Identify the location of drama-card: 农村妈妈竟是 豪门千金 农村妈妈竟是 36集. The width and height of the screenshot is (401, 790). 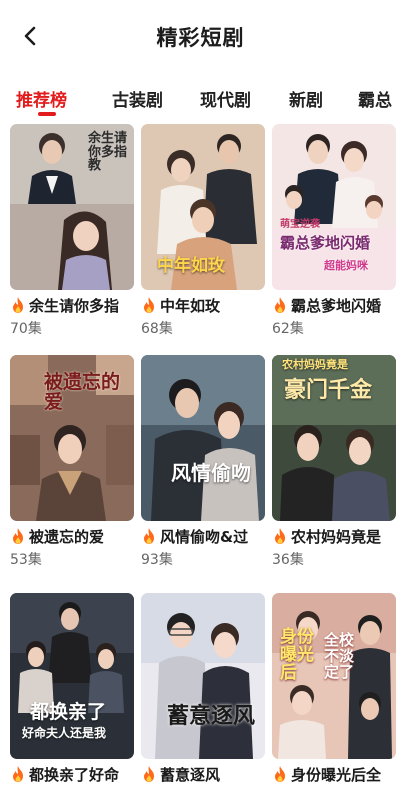
(334, 462).